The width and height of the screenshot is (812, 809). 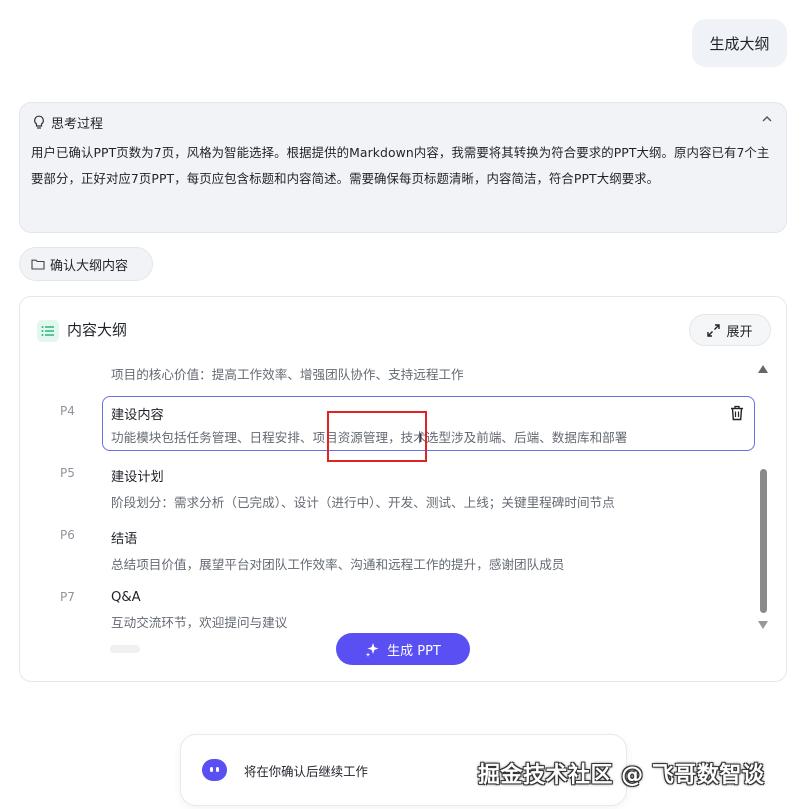 I want to click on generate-ppt-button: 生成 PPT, so click(x=403, y=649).